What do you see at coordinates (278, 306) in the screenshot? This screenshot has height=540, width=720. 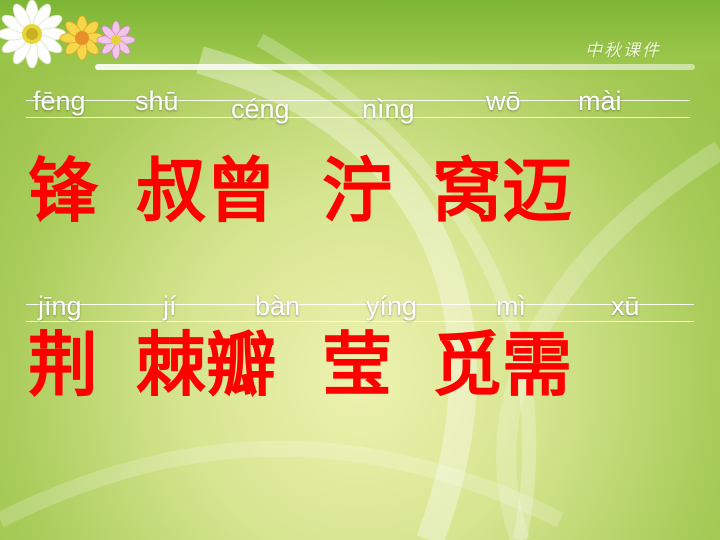 I see `pinyin-ban: bàn` at bounding box center [278, 306].